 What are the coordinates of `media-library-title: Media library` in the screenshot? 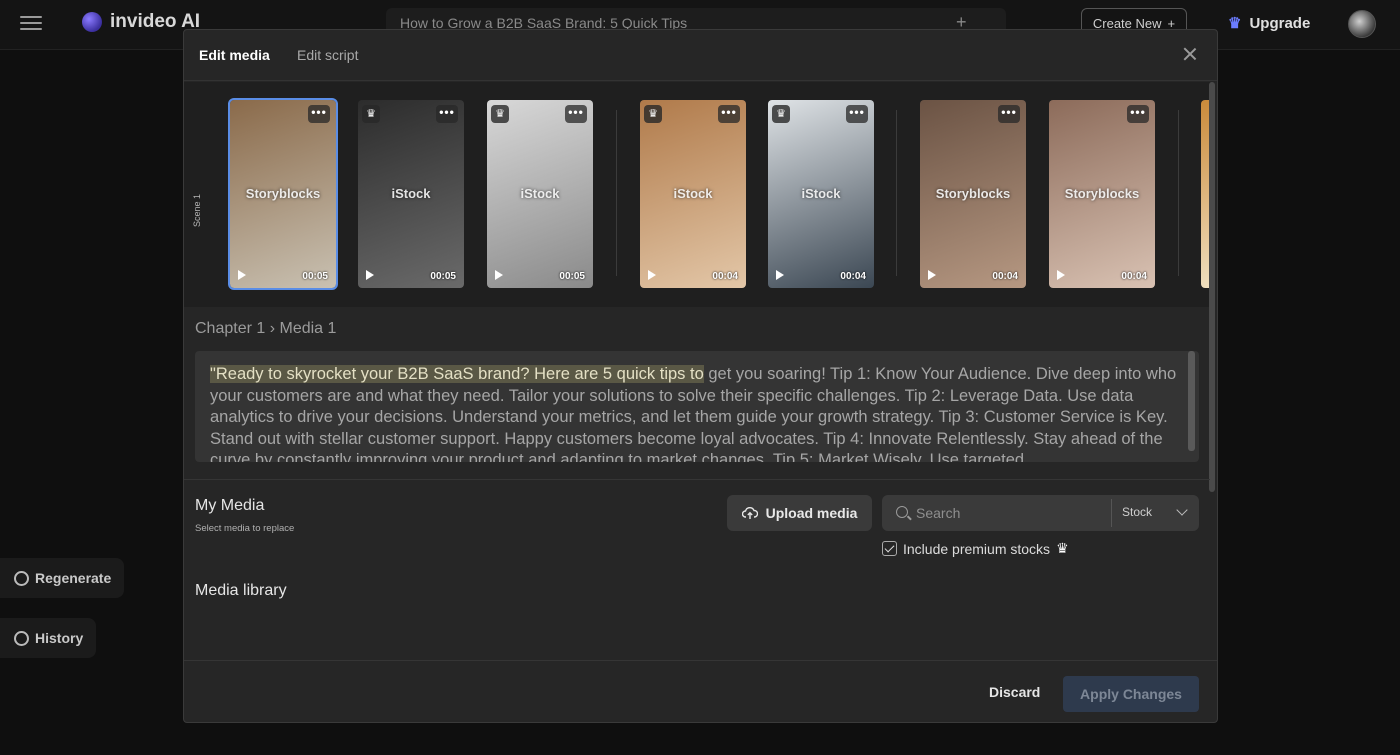 It's located at (241, 590).